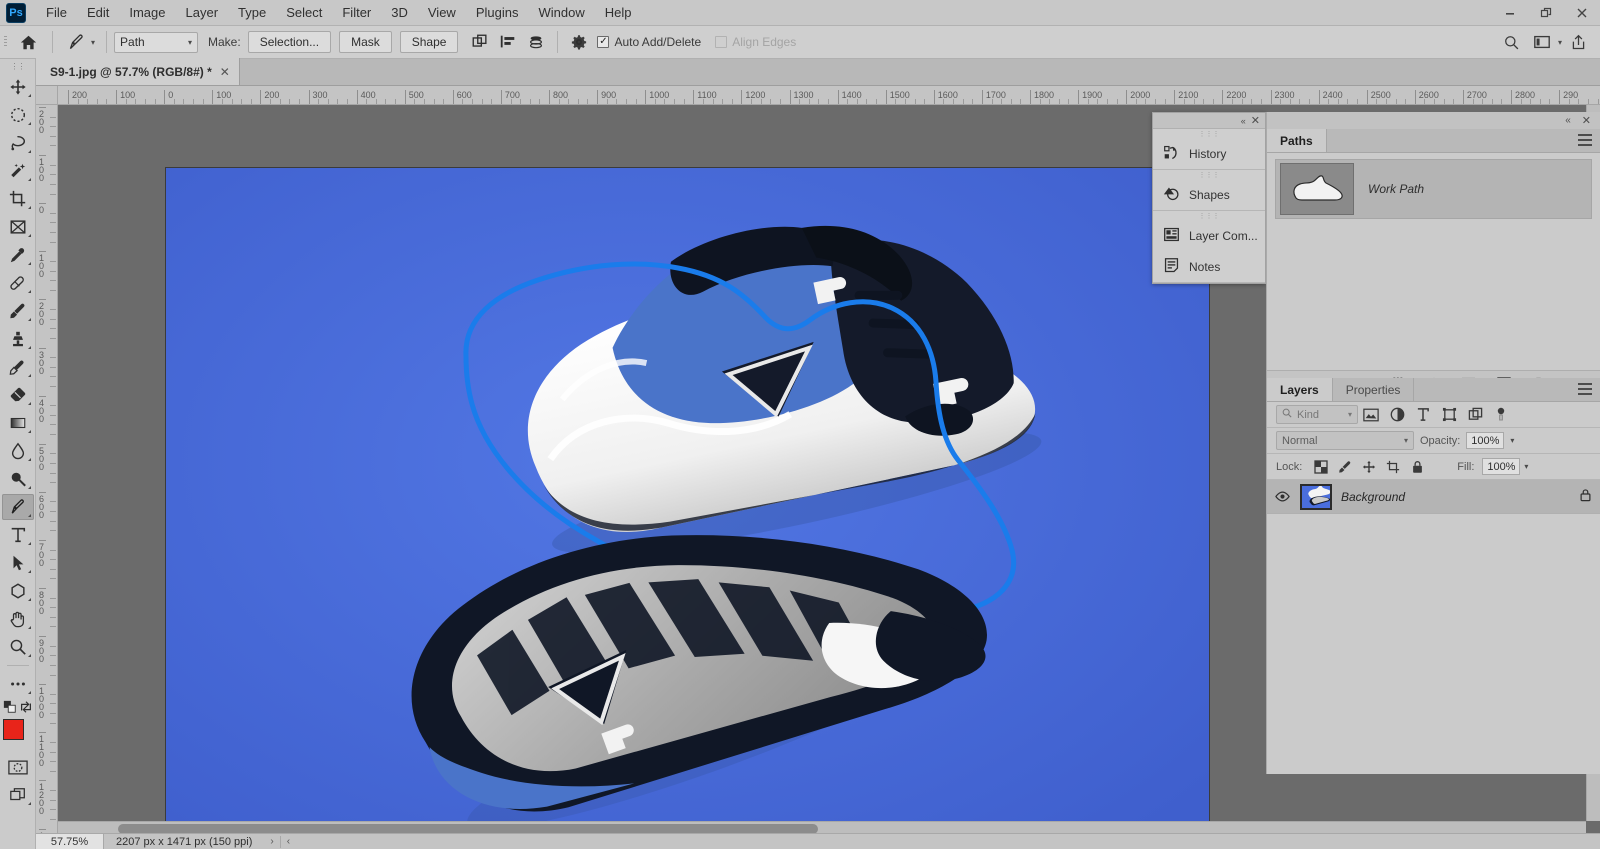 The image size is (1600, 849). I want to click on lock-all-icon, so click(1417, 467).